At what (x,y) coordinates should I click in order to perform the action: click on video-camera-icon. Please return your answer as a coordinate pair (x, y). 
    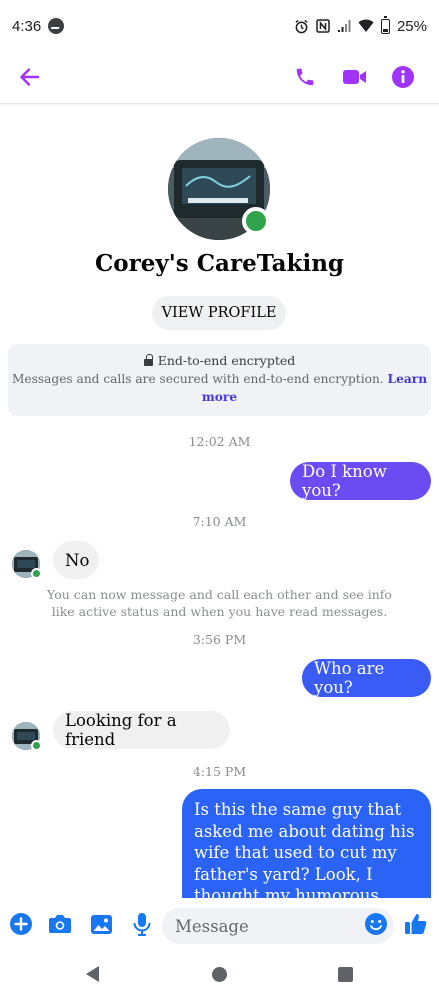
    Looking at the image, I should click on (354, 77).